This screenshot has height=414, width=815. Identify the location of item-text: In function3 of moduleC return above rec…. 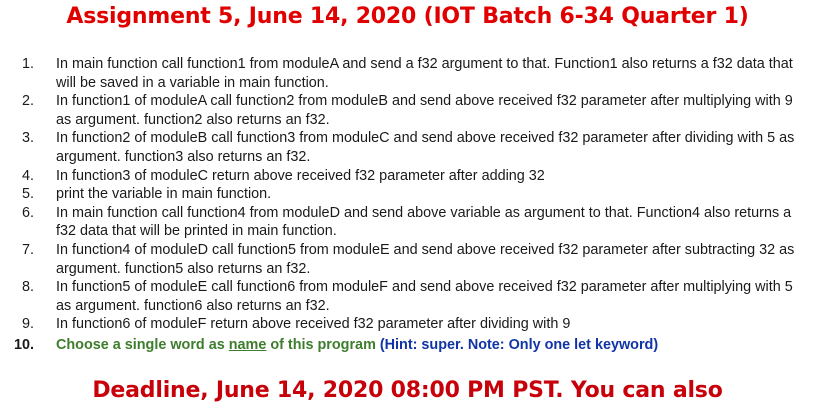
(300, 175).